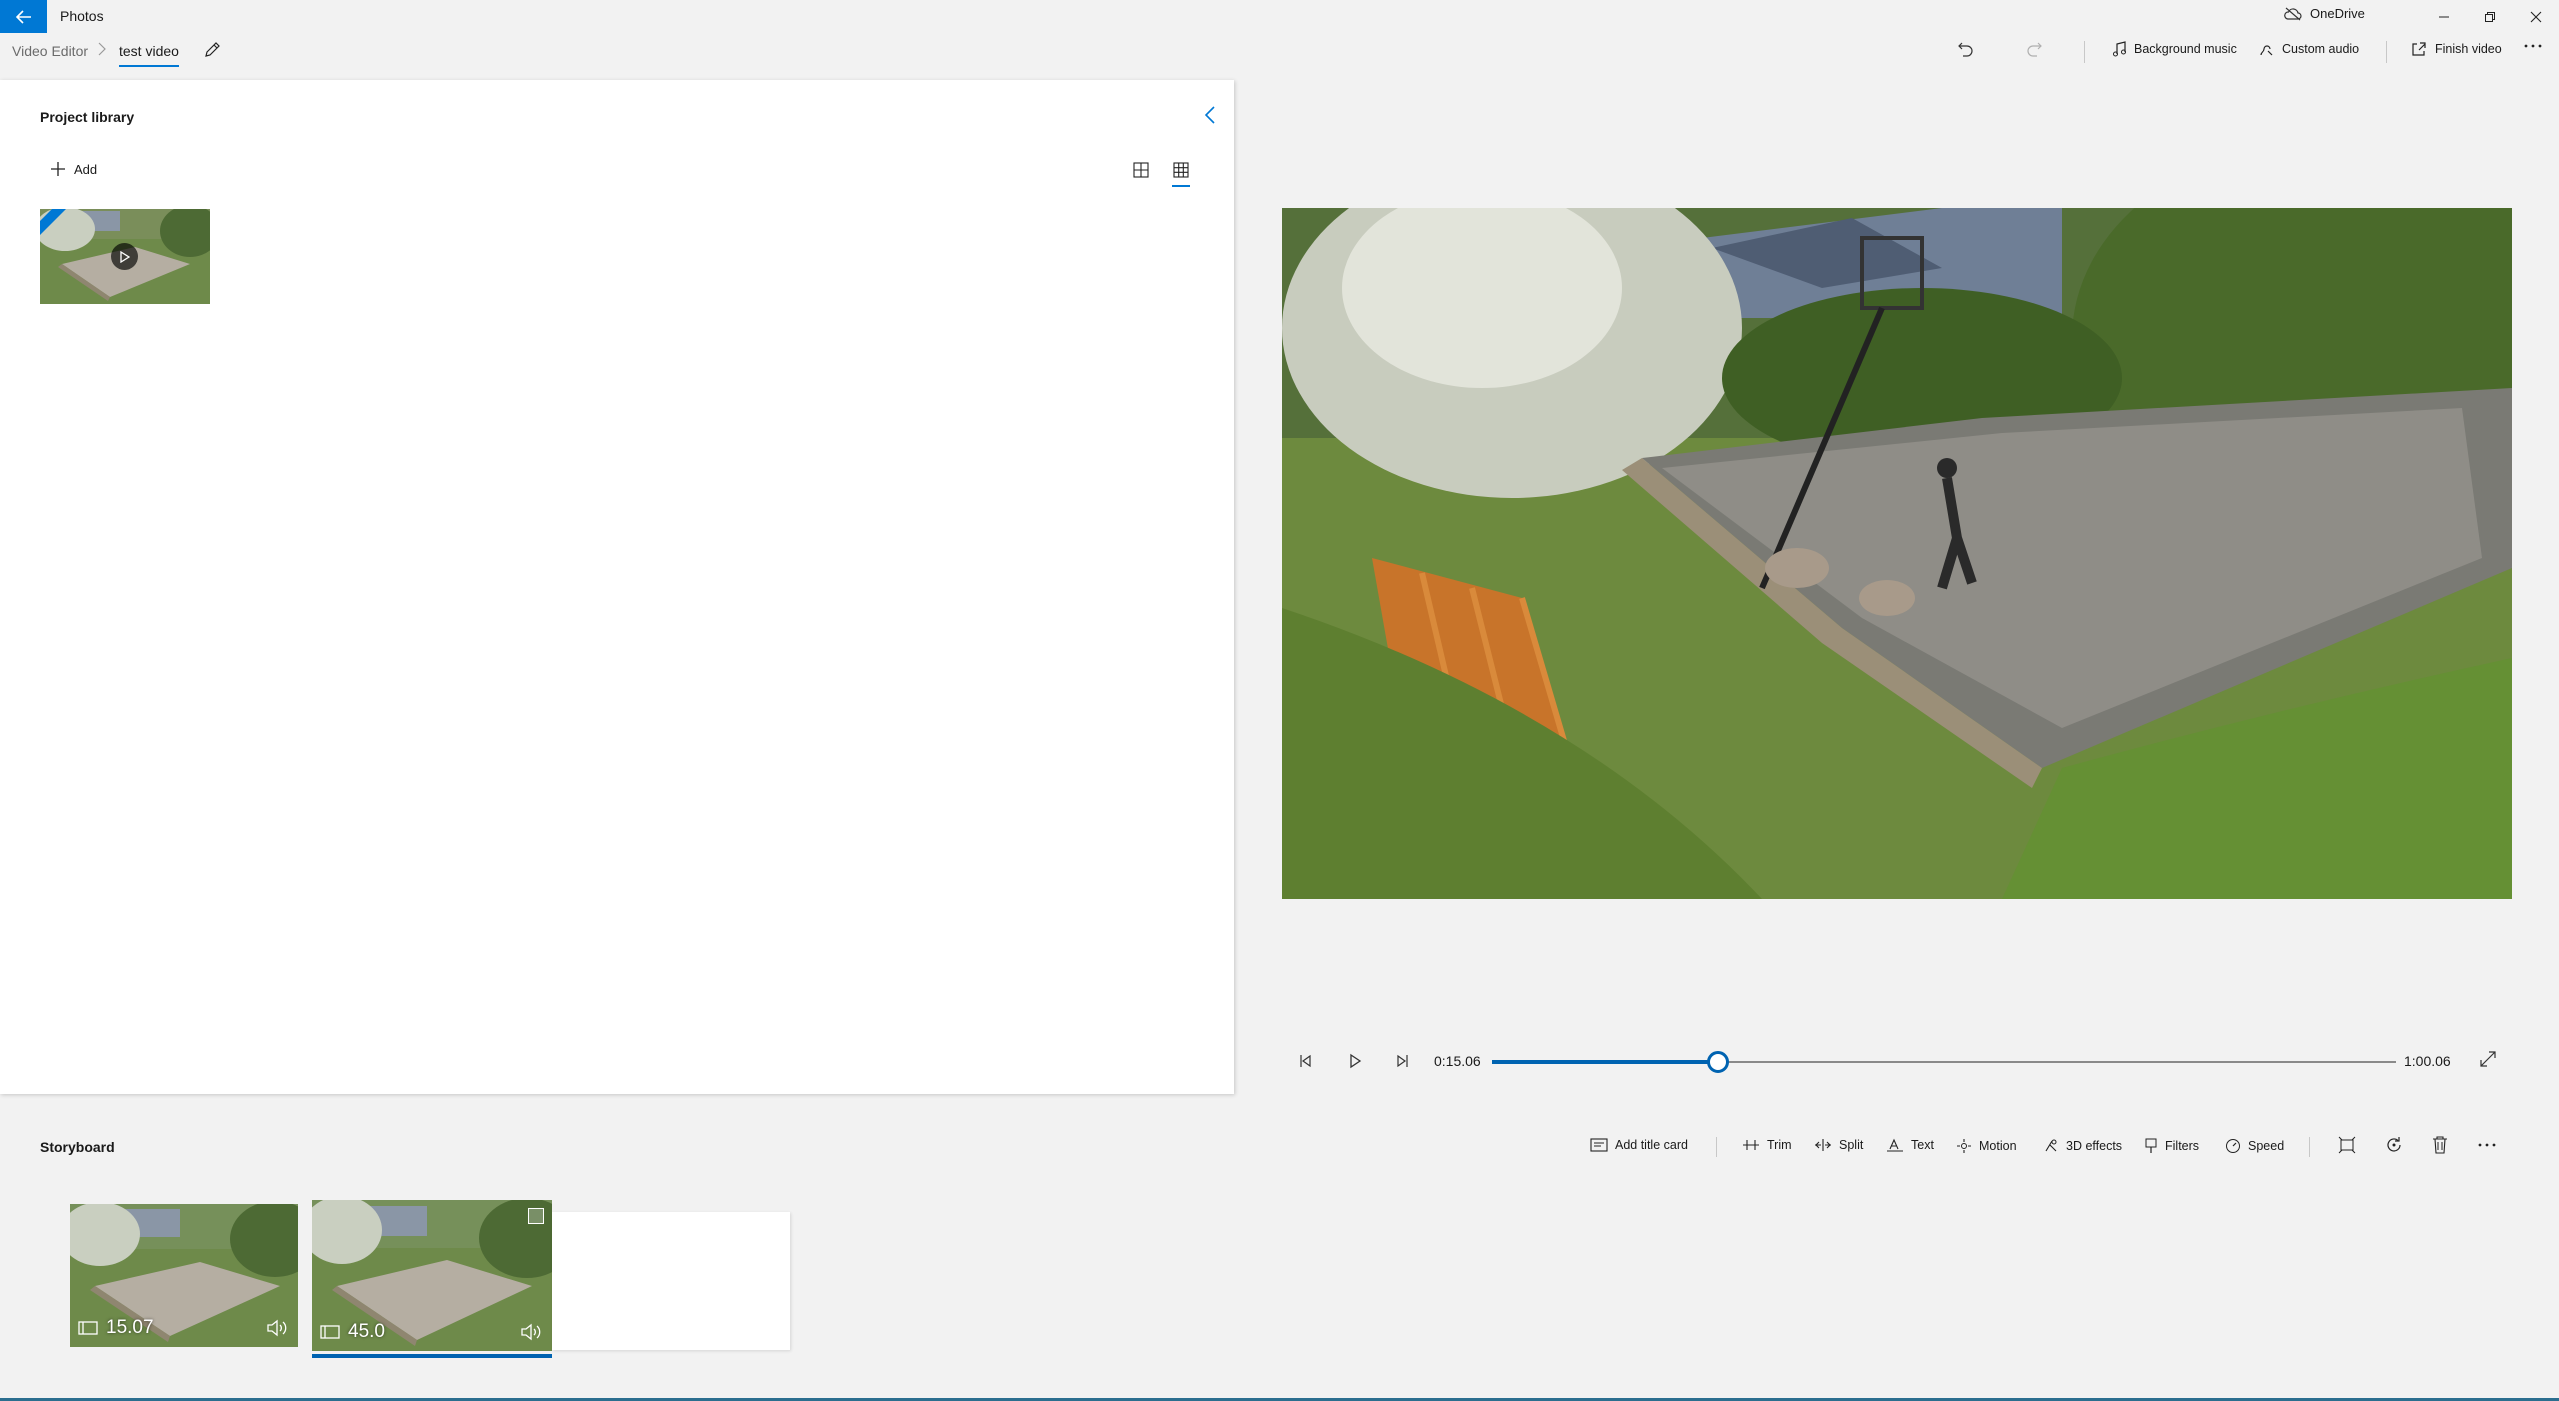 Image resolution: width=2559 pixels, height=1401 pixels. Describe the element at coordinates (2419, 49) in the screenshot. I see `share-export-icon` at that location.